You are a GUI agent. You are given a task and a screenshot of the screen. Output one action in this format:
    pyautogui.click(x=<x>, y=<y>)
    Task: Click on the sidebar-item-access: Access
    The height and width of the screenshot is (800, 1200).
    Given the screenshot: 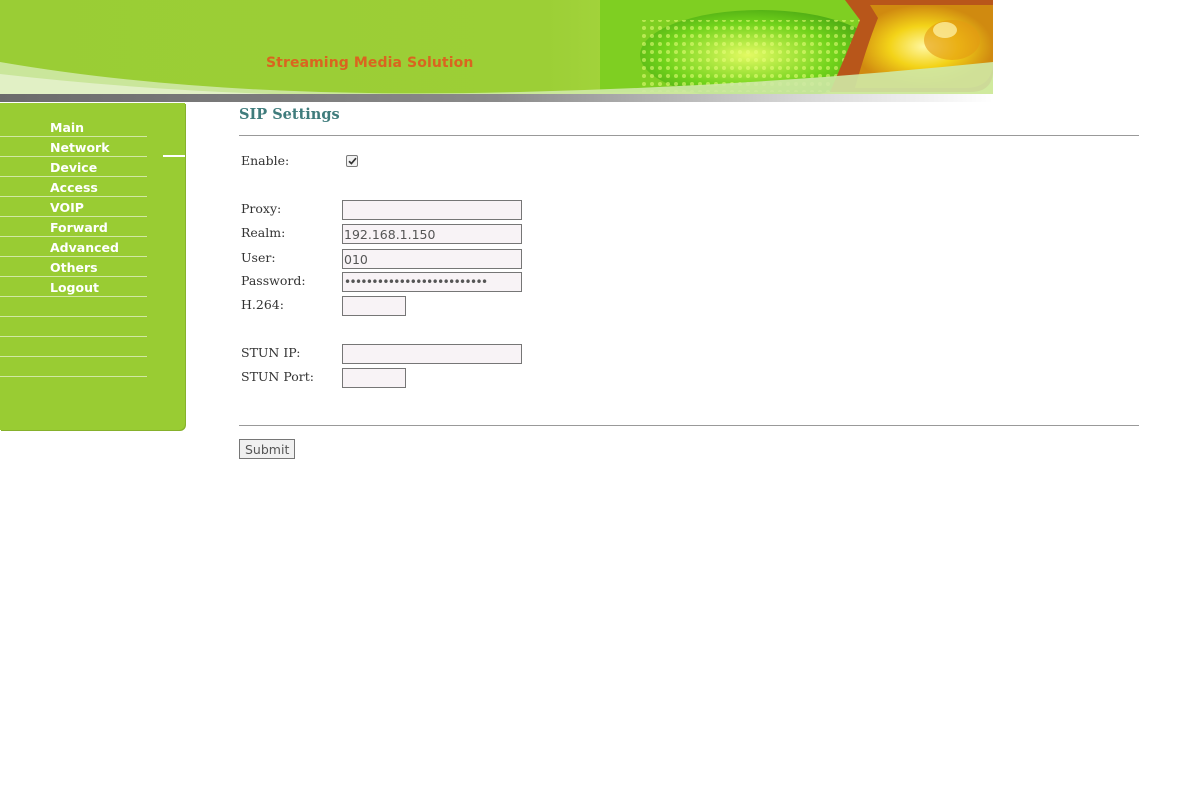 What is the action you would take?
    pyautogui.click(x=73, y=187)
    